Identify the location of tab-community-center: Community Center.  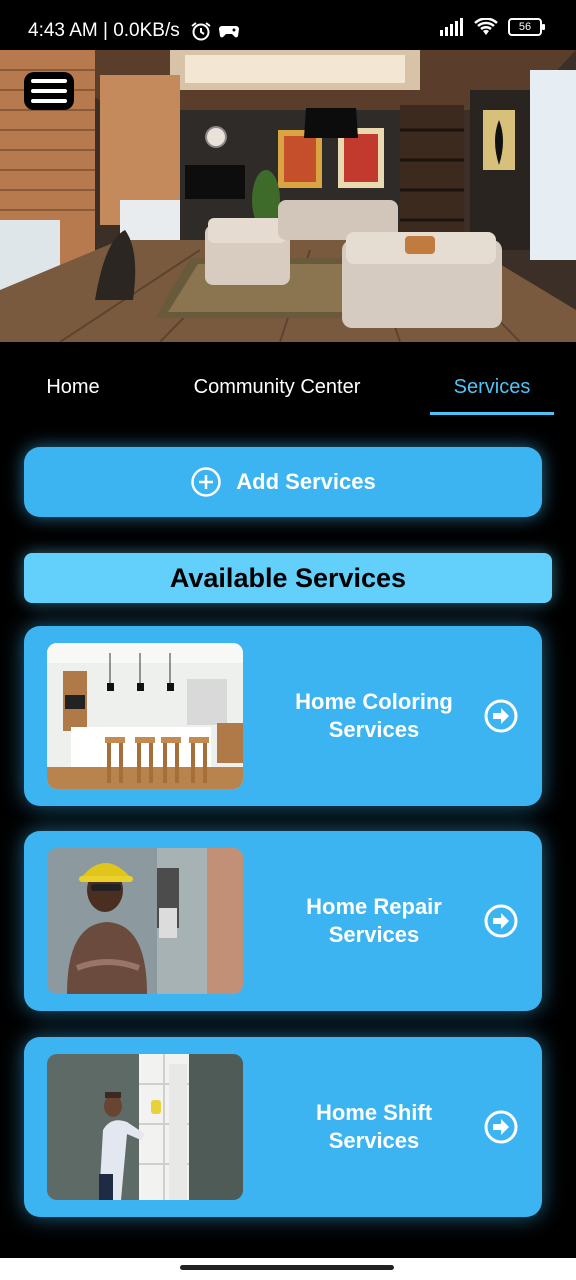
(277, 389).